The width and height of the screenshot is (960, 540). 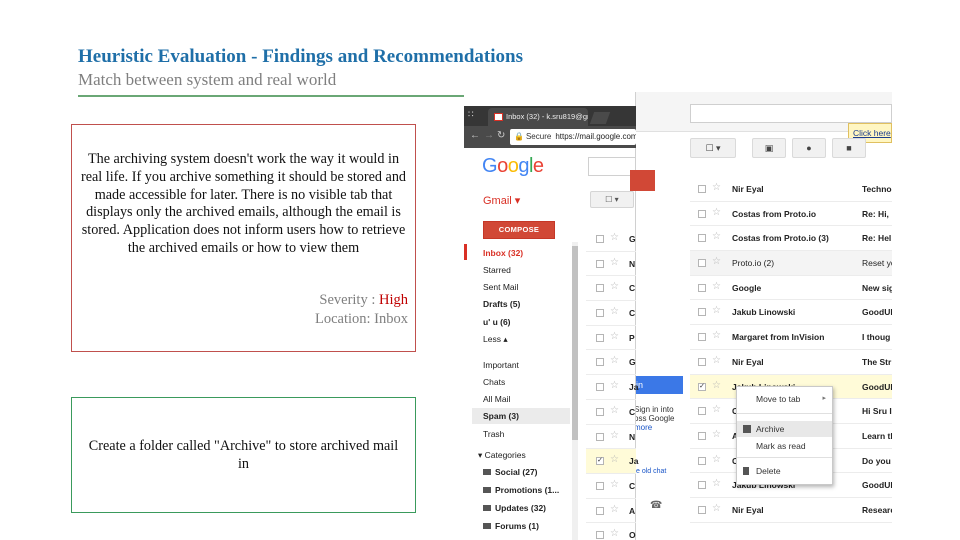 I want to click on email-row: ☆ P, so click(x=611, y=338).